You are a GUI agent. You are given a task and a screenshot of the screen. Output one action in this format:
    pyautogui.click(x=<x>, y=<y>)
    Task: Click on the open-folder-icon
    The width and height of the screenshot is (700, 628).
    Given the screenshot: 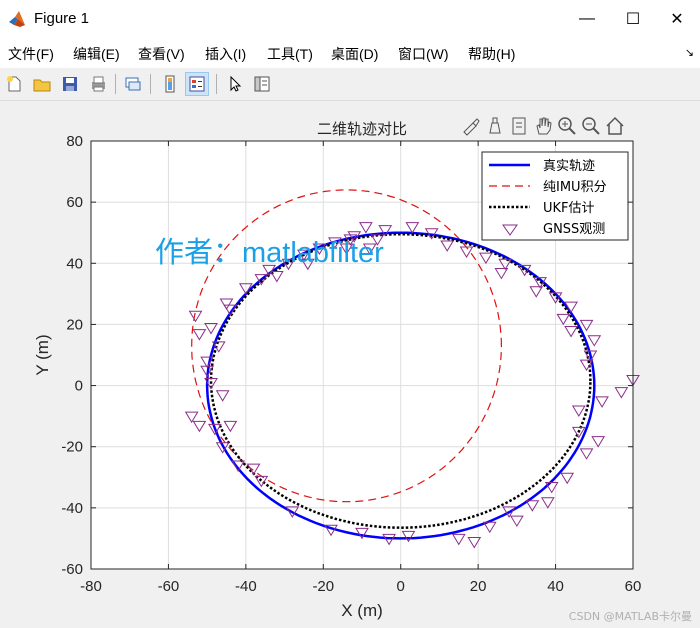 What is the action you would take?
    pyautogui.click(x=42, y=84)
    